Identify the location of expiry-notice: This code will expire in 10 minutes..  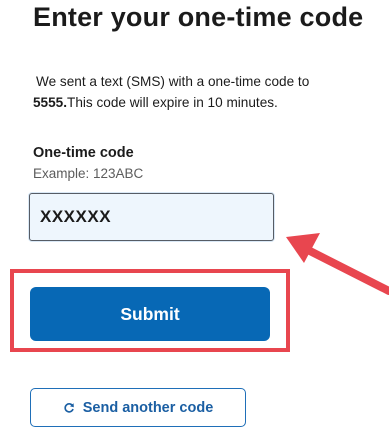
(172, 102).